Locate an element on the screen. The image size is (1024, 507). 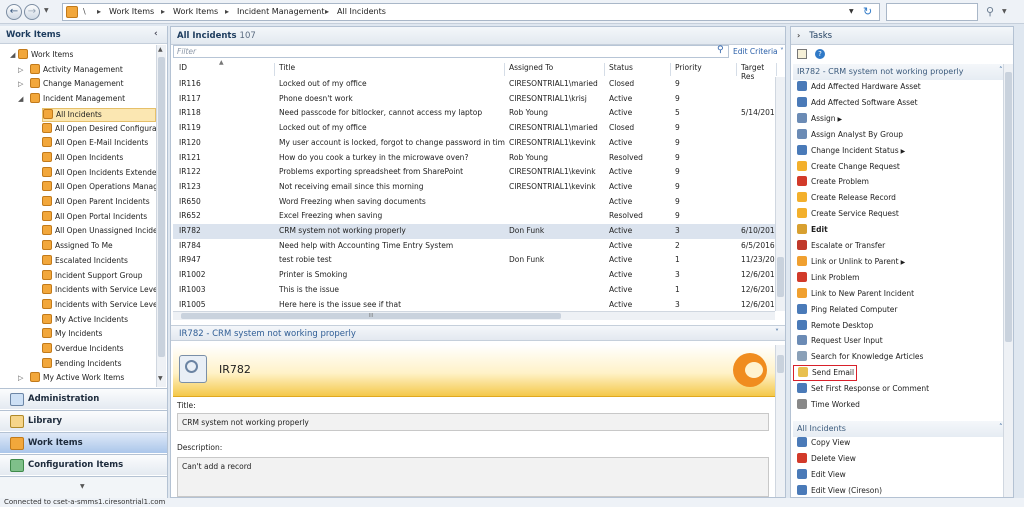
task-item: Delete View is located at coordinates (826, 460).